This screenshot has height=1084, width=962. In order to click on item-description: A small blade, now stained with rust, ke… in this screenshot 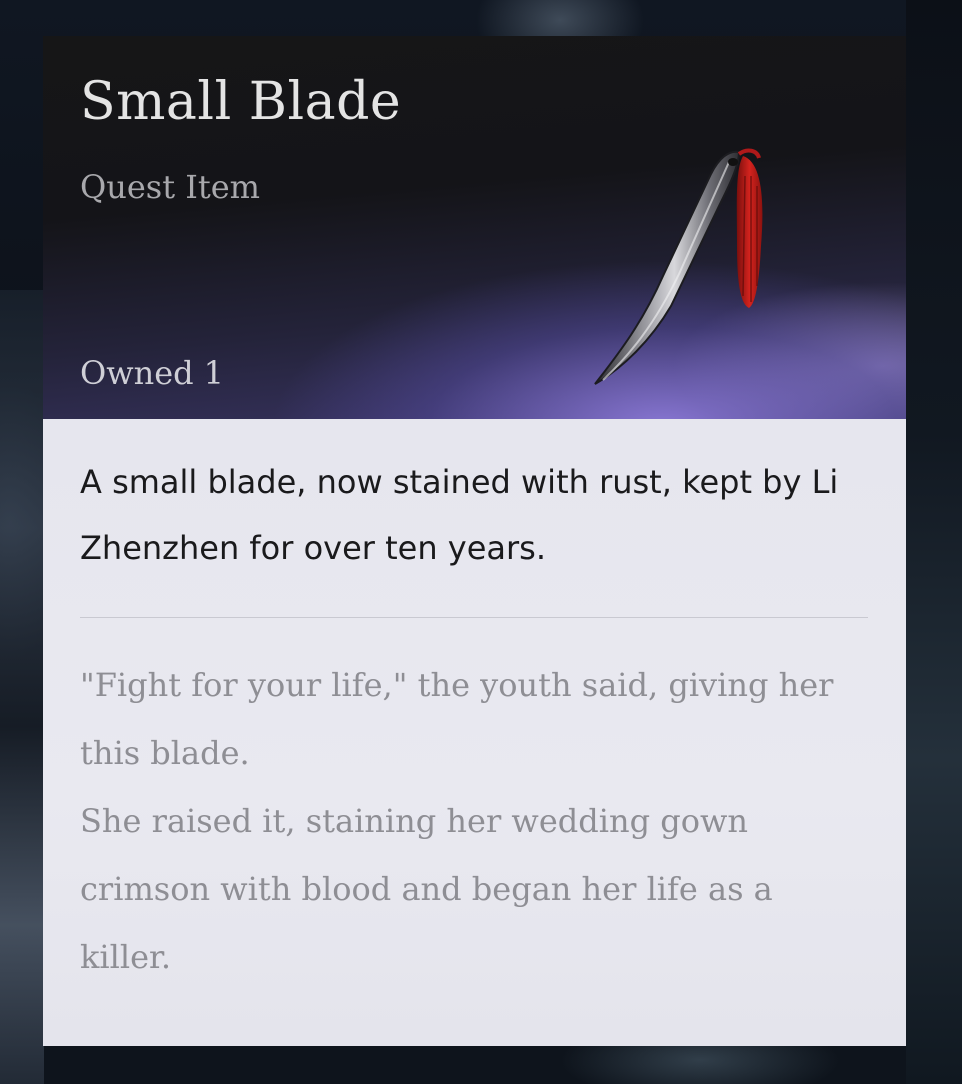, I will do `click(459, 515)`.